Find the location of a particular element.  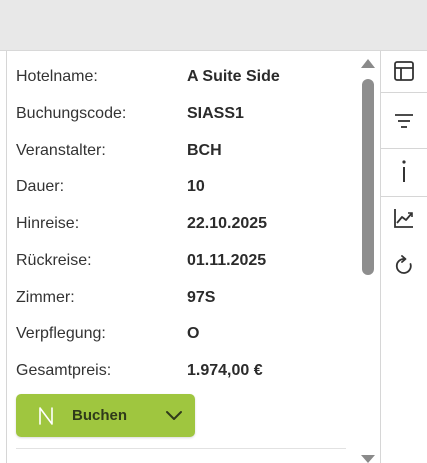

refresh-icon is located at coordinates (403, 264).